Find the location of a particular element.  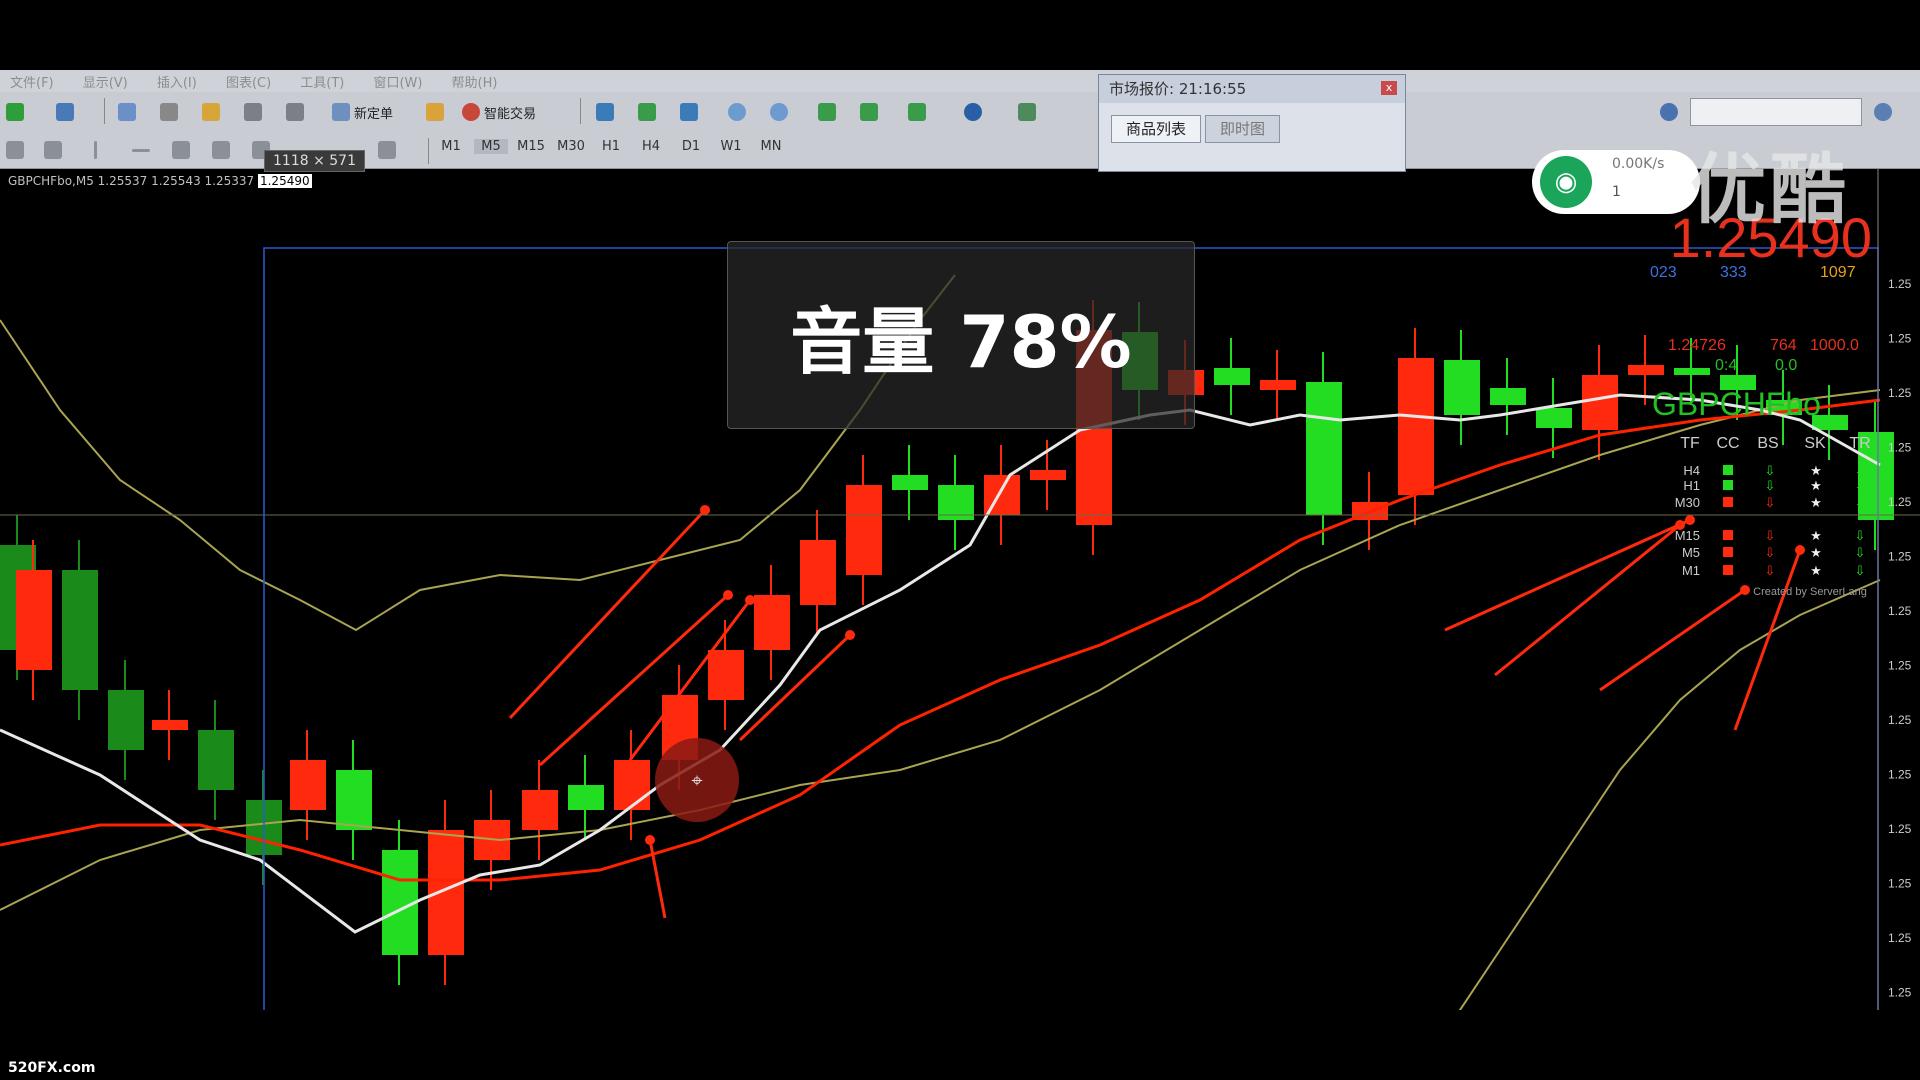

timeframe-m5: M5 is located at coordinates (491, 146).